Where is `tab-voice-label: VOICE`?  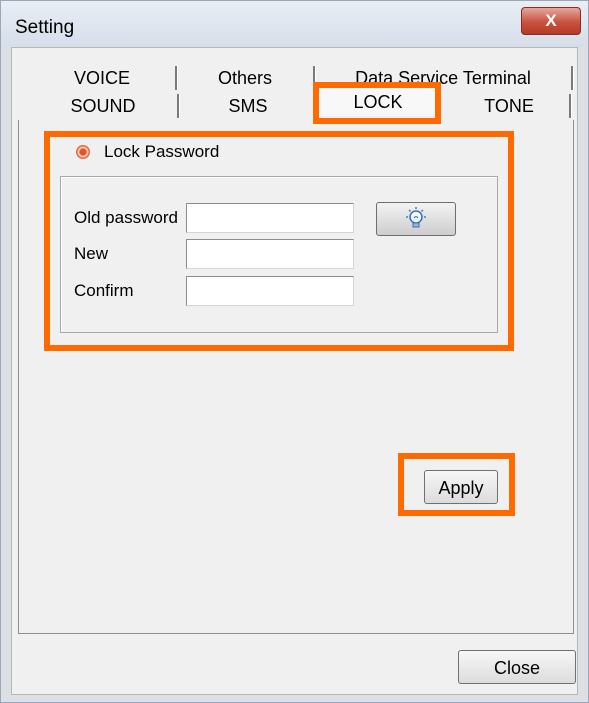
tab-voice-label: VOICE is located at coordinates (101, 78).